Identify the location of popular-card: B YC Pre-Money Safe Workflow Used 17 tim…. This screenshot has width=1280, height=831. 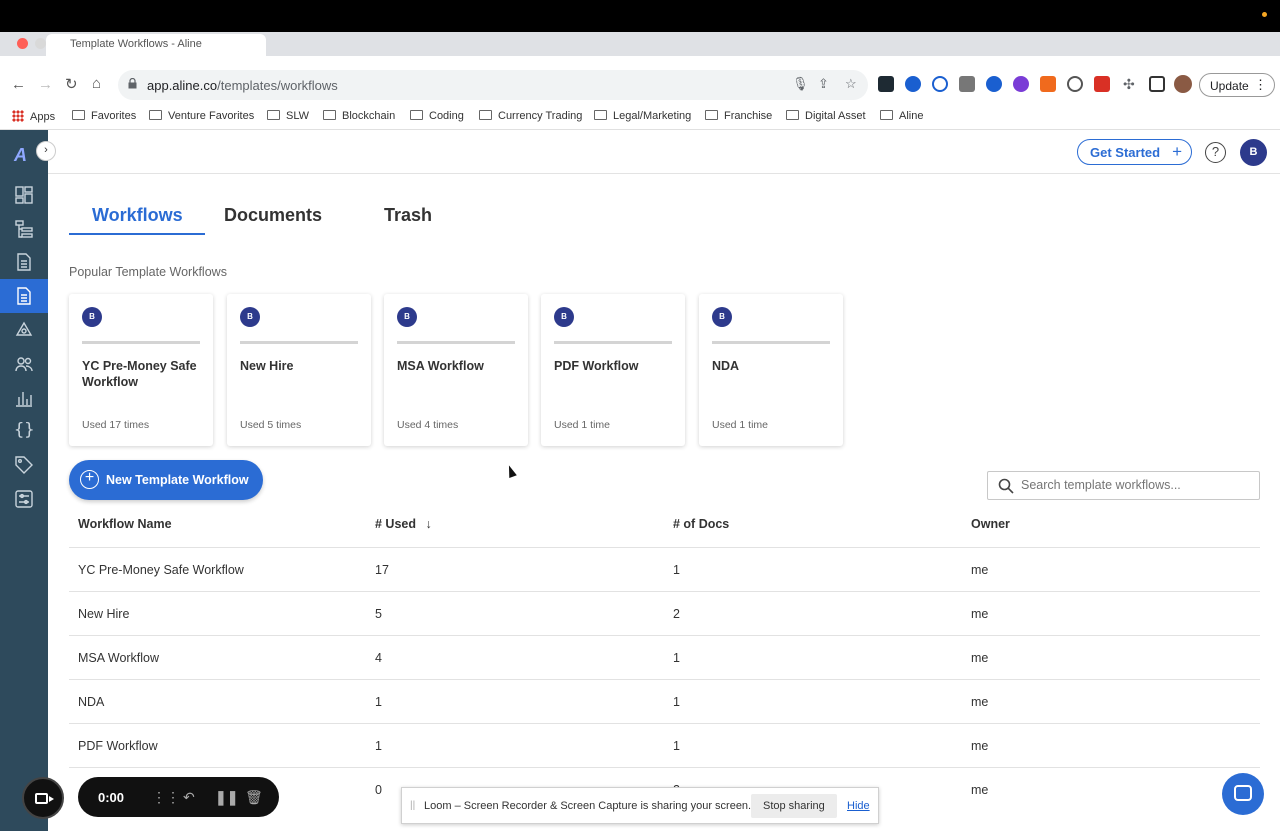
(141, 370).